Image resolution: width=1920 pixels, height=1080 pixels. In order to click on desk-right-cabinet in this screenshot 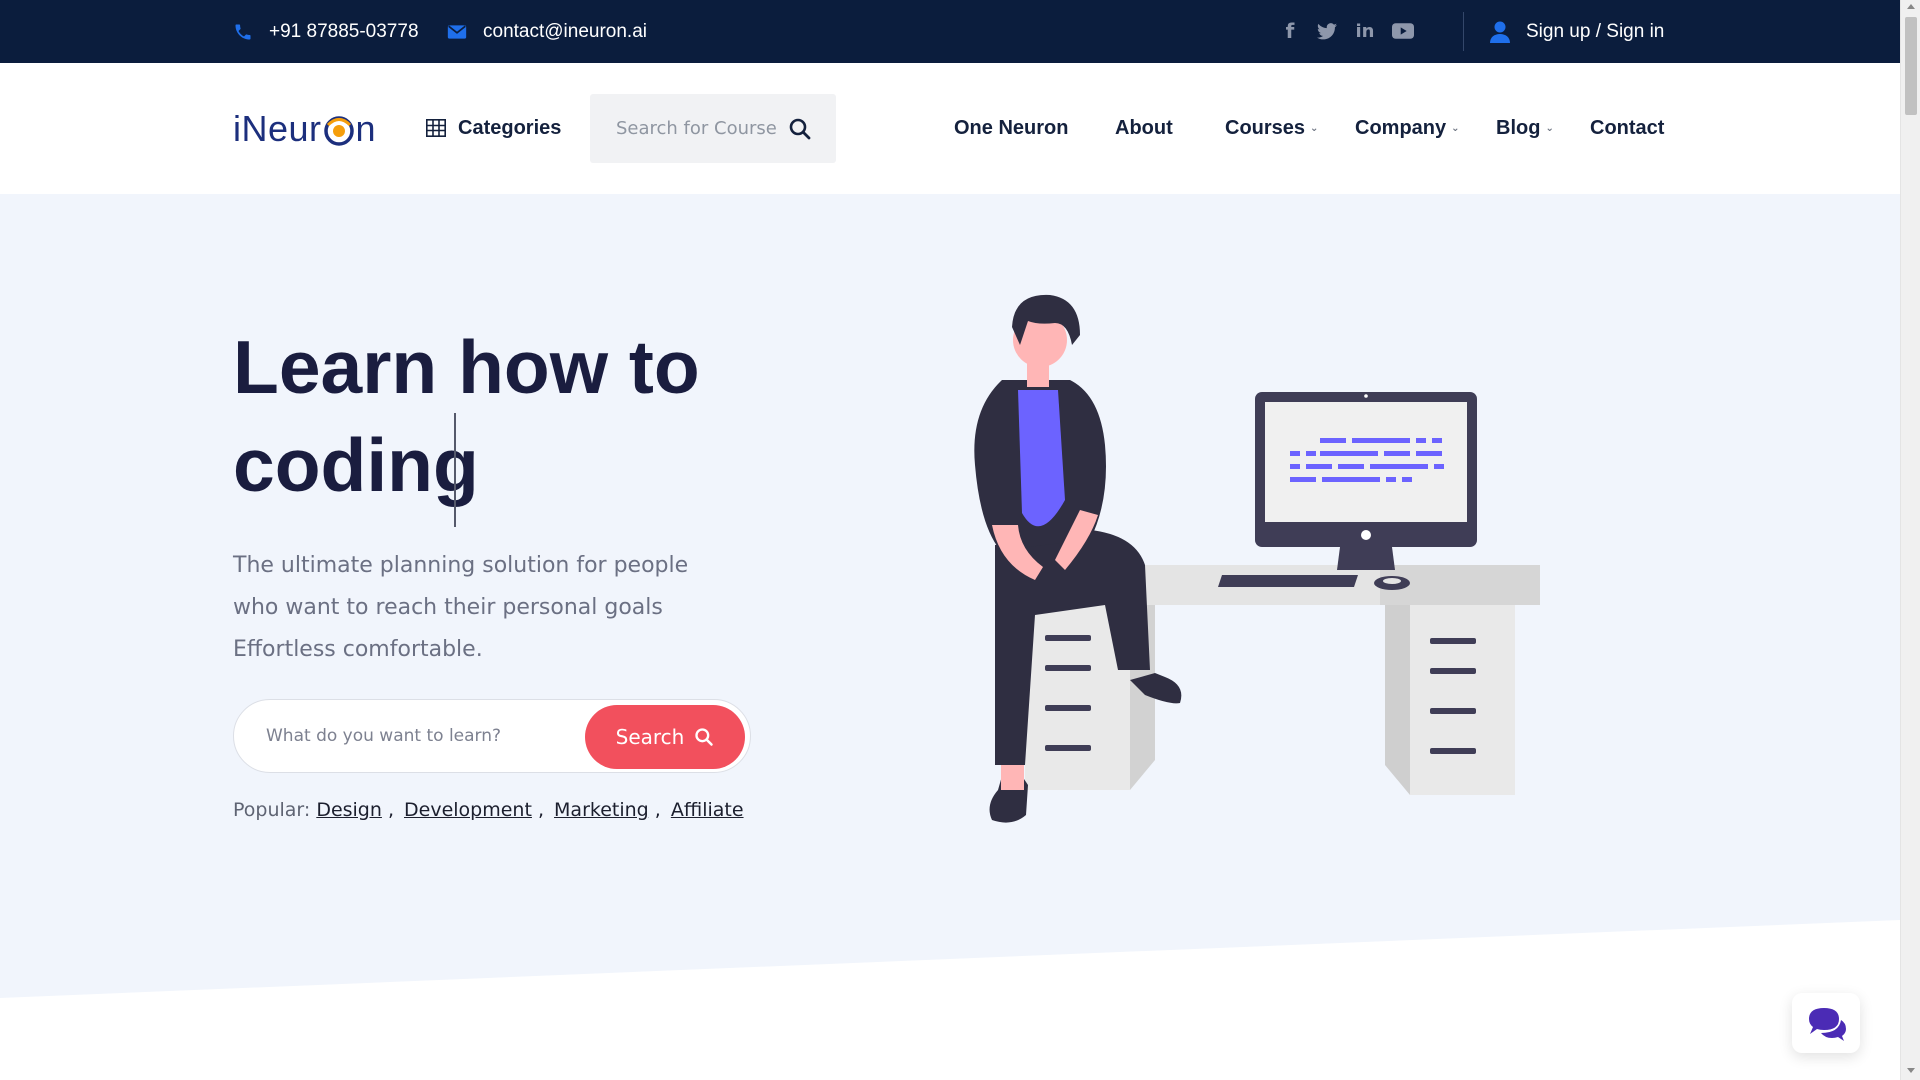, I will do `click(1462, 700)`.